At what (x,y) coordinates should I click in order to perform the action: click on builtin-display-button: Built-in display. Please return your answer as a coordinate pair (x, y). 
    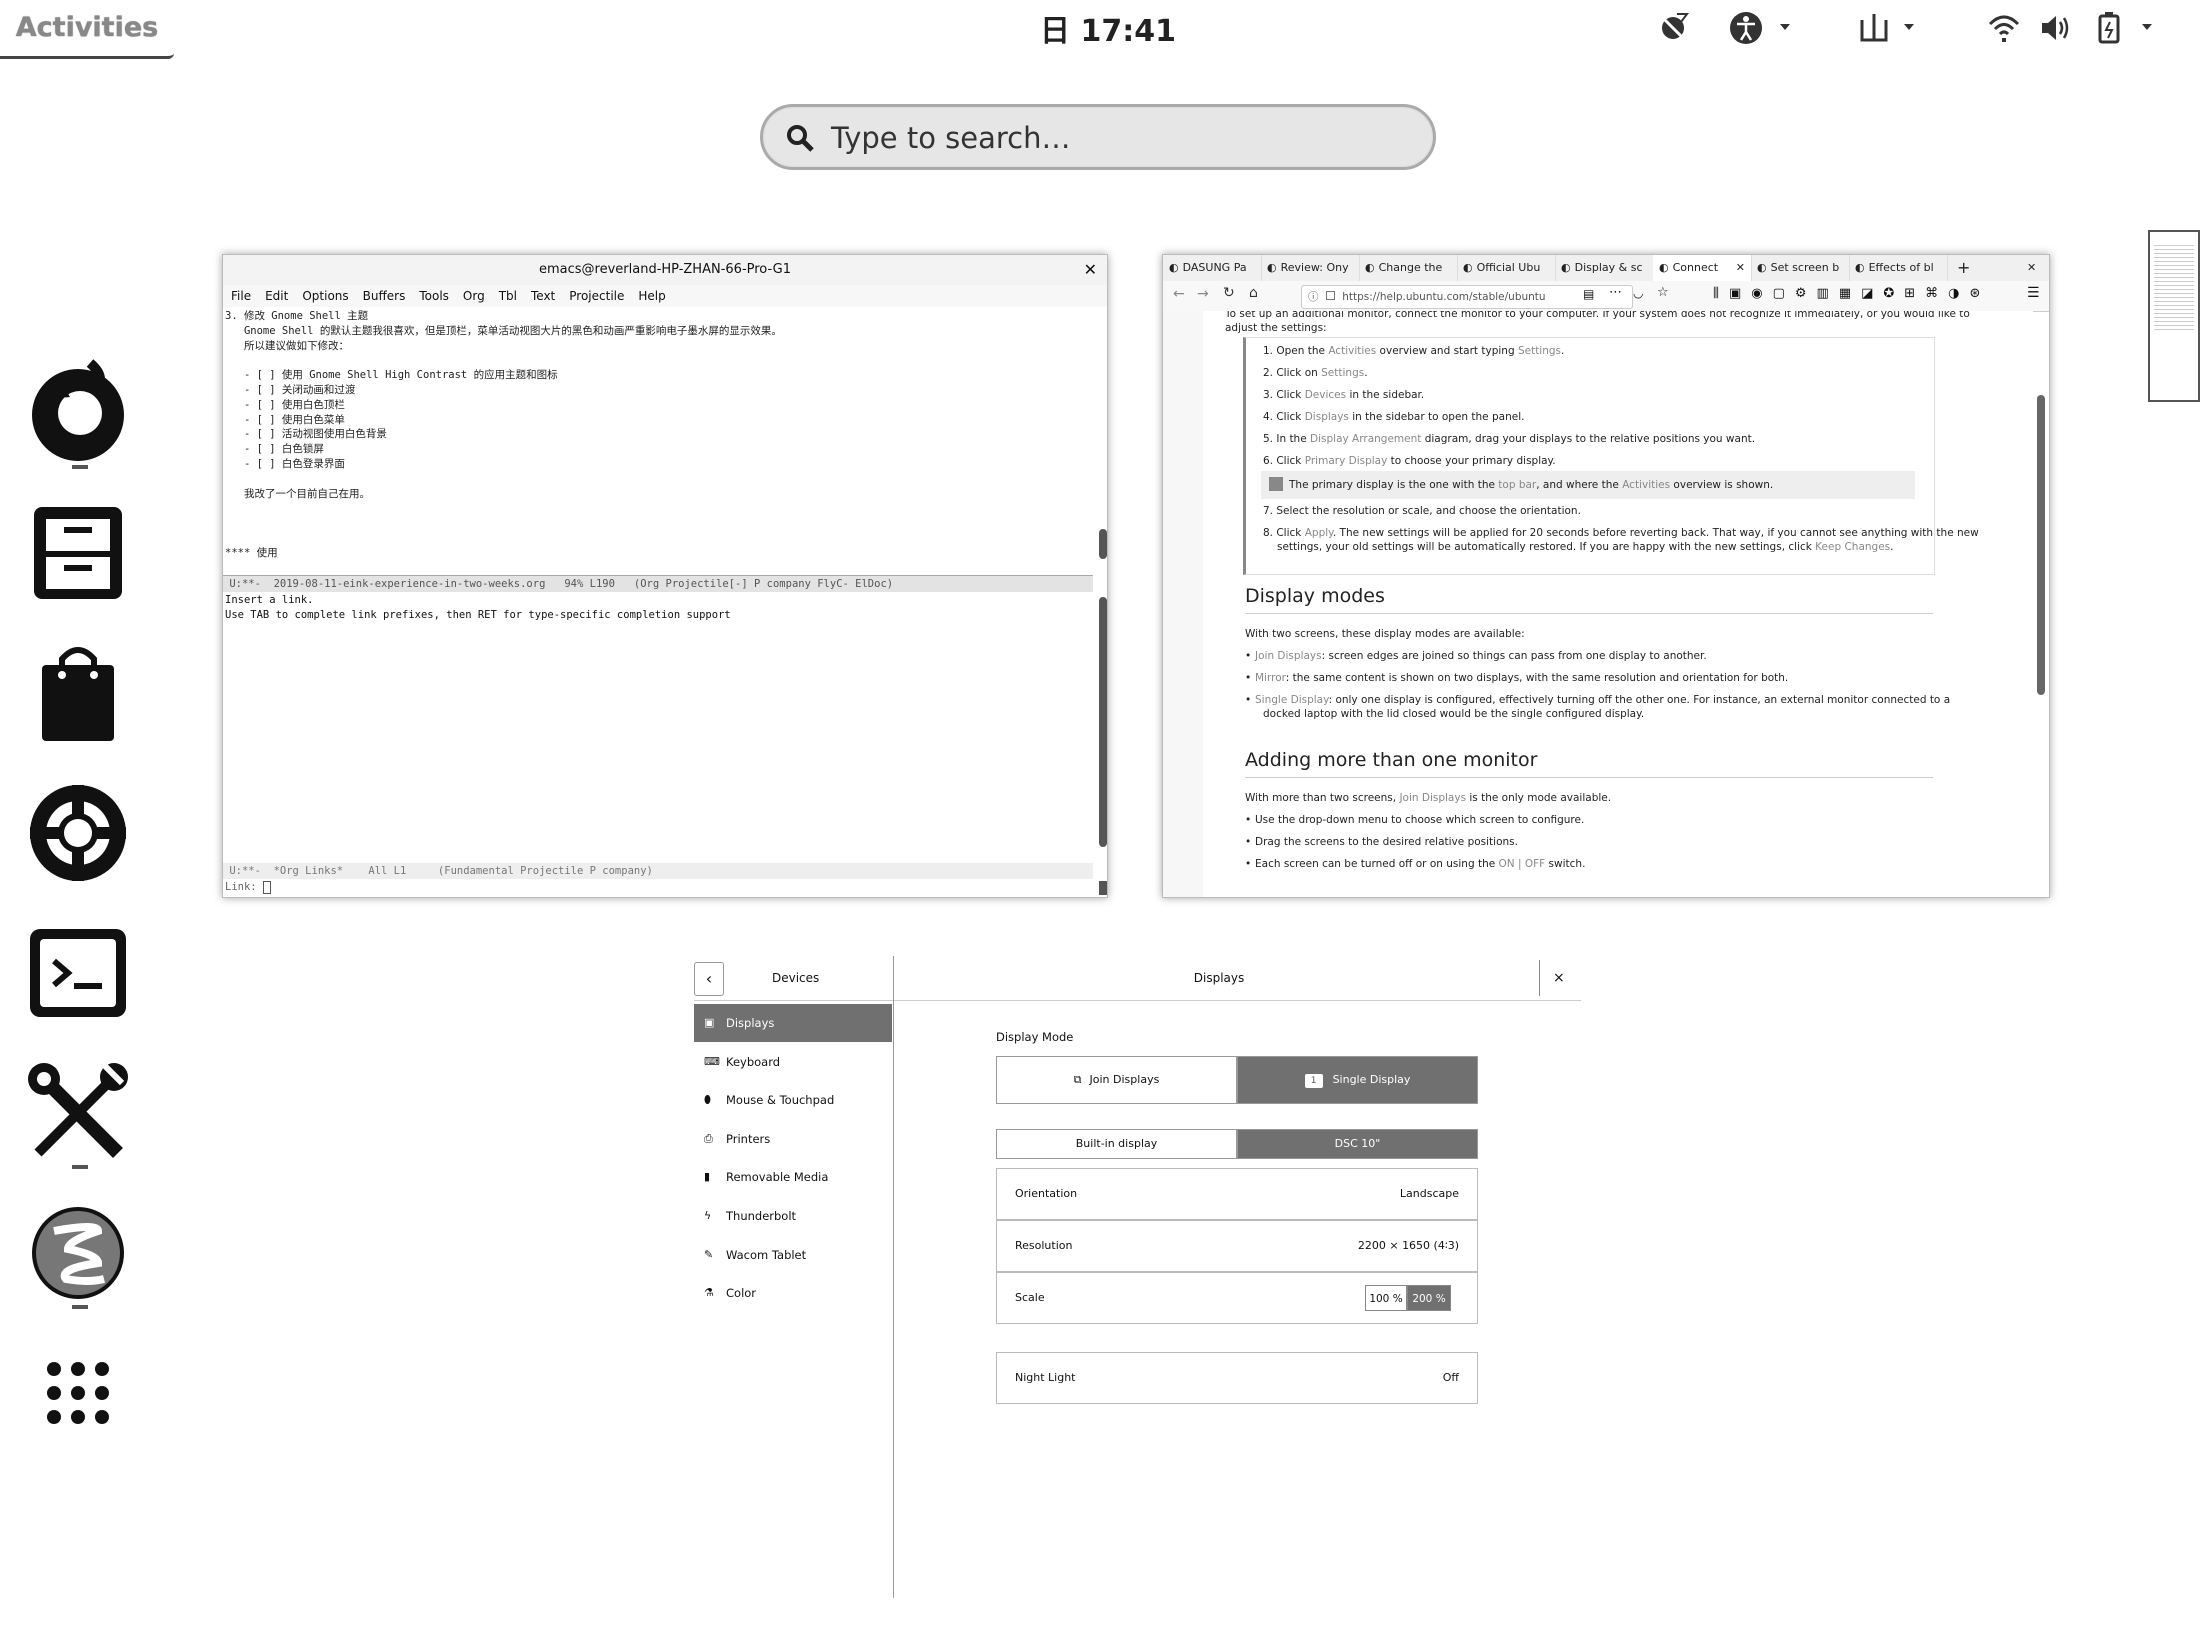
    Looking at the image, I should click on (1116, 1144).